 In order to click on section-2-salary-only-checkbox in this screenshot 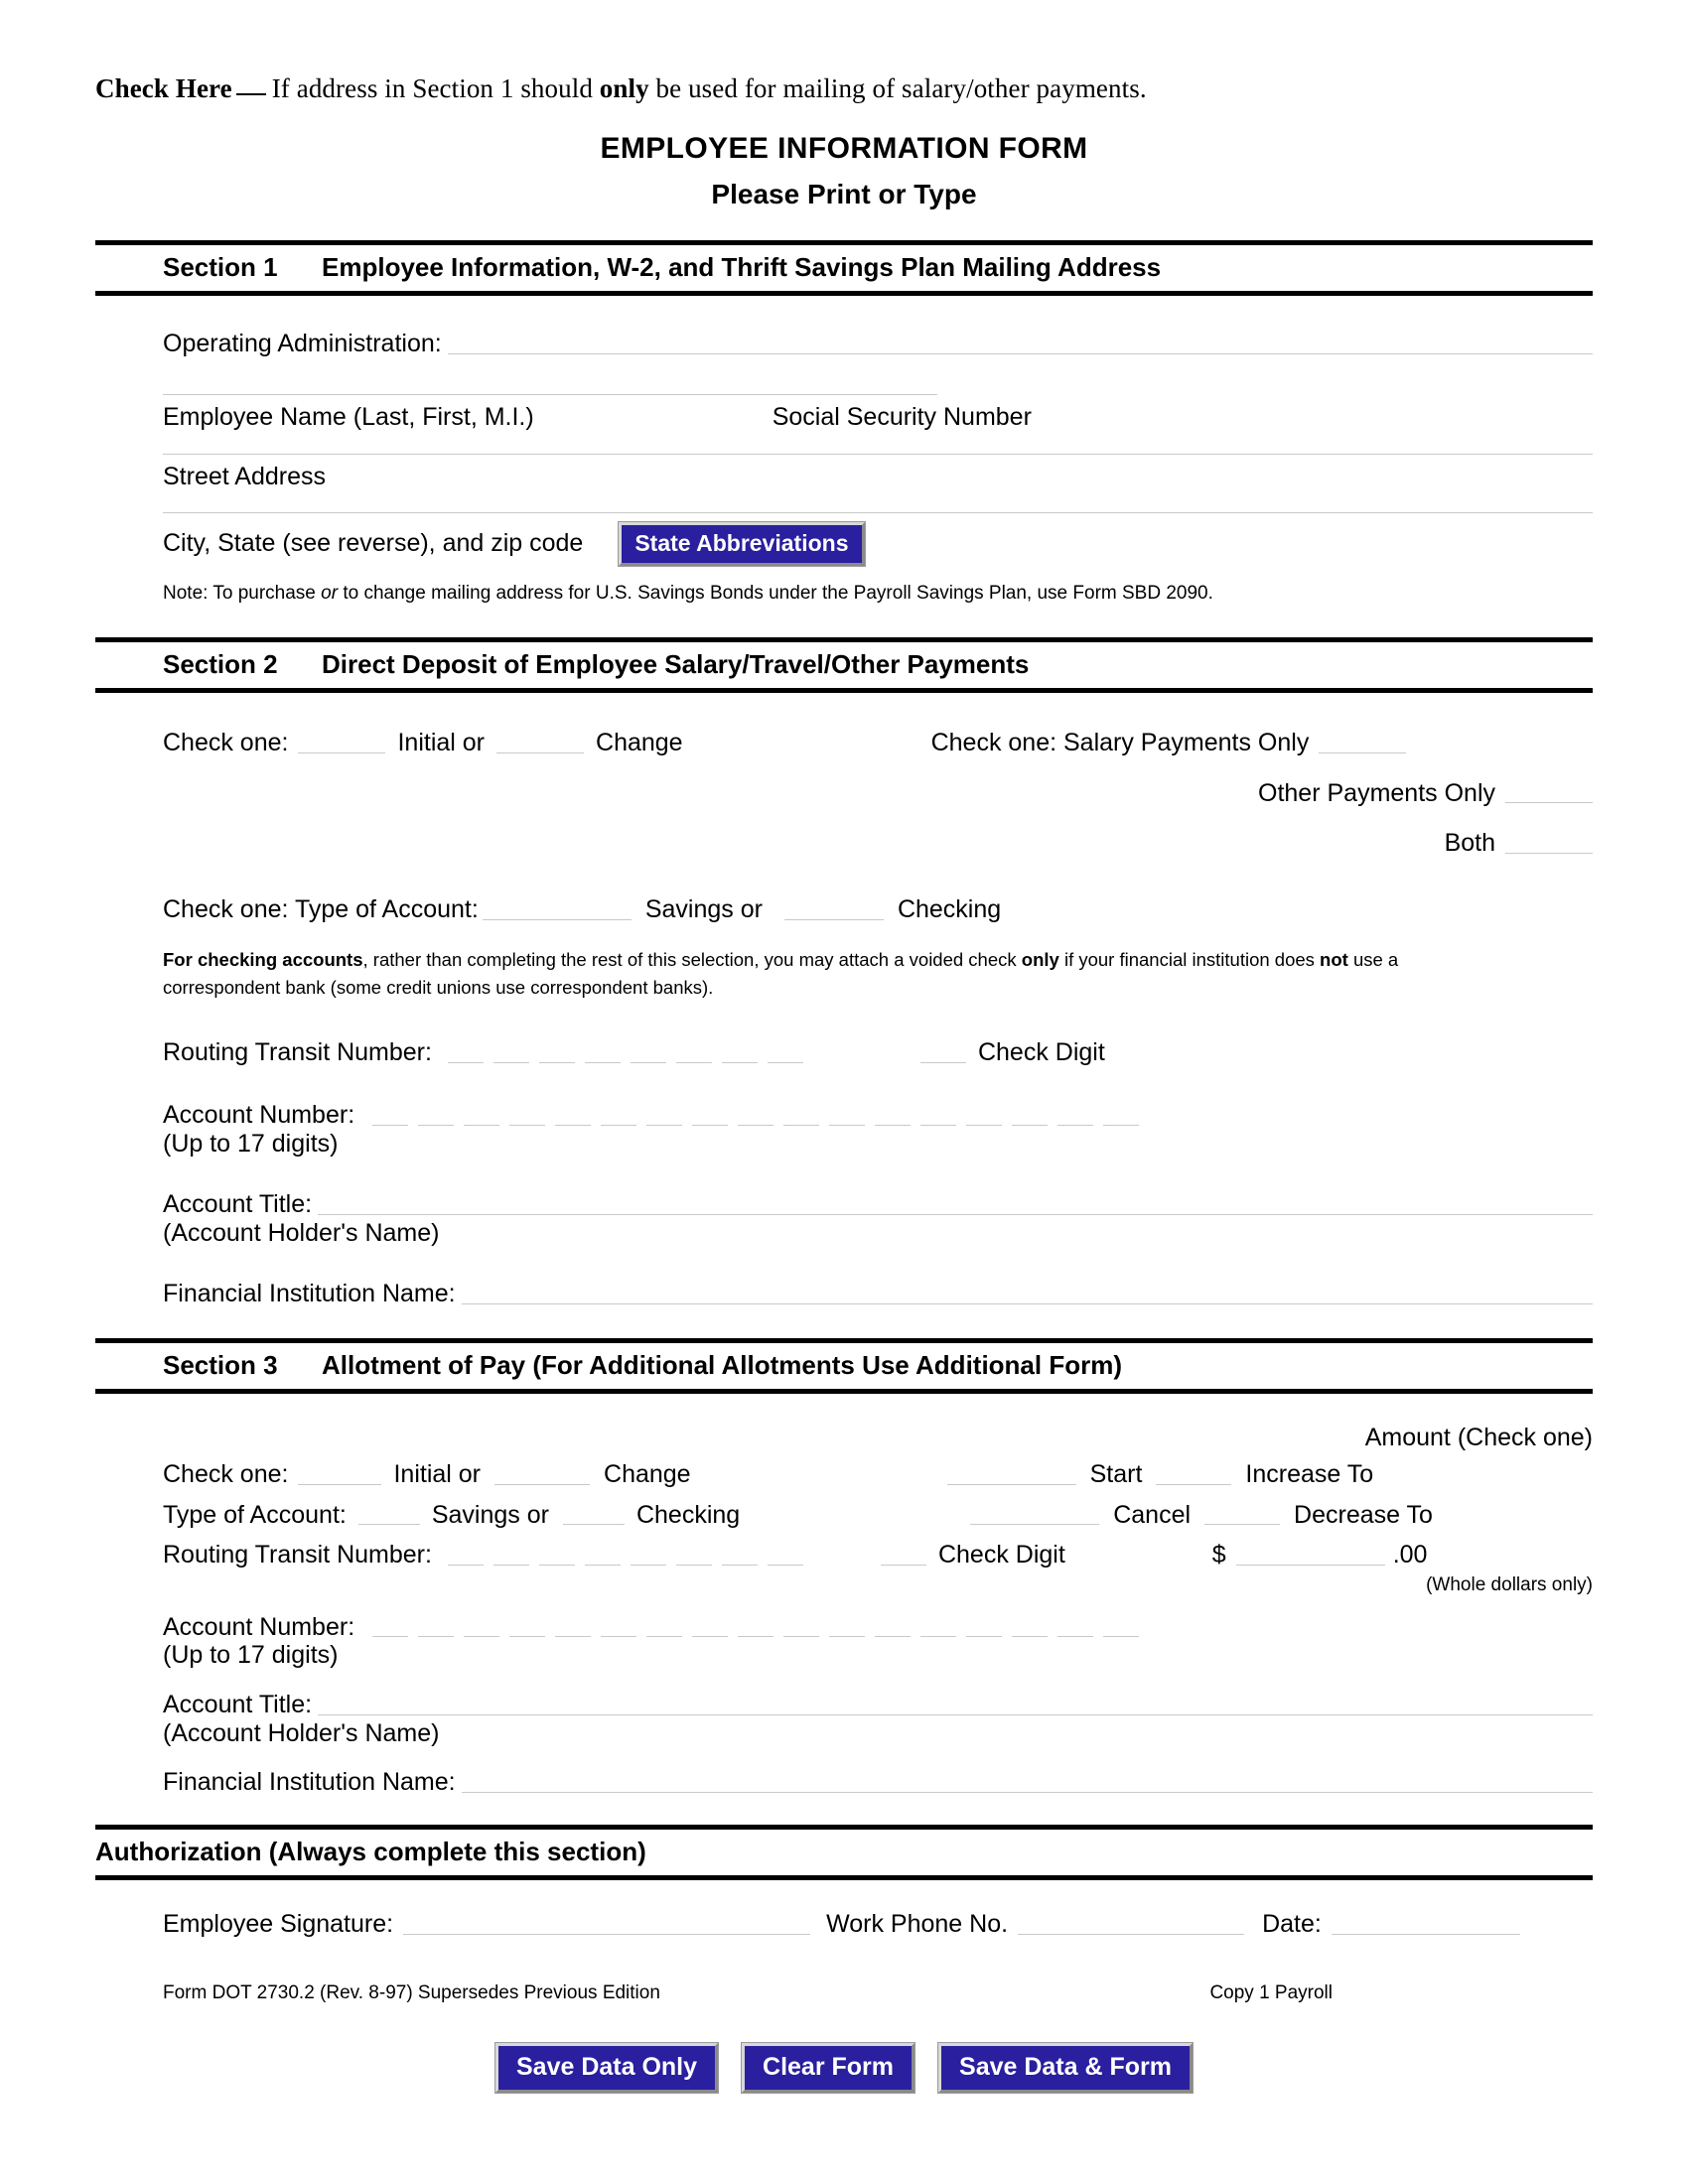, I will do `click(1363, 752)`.